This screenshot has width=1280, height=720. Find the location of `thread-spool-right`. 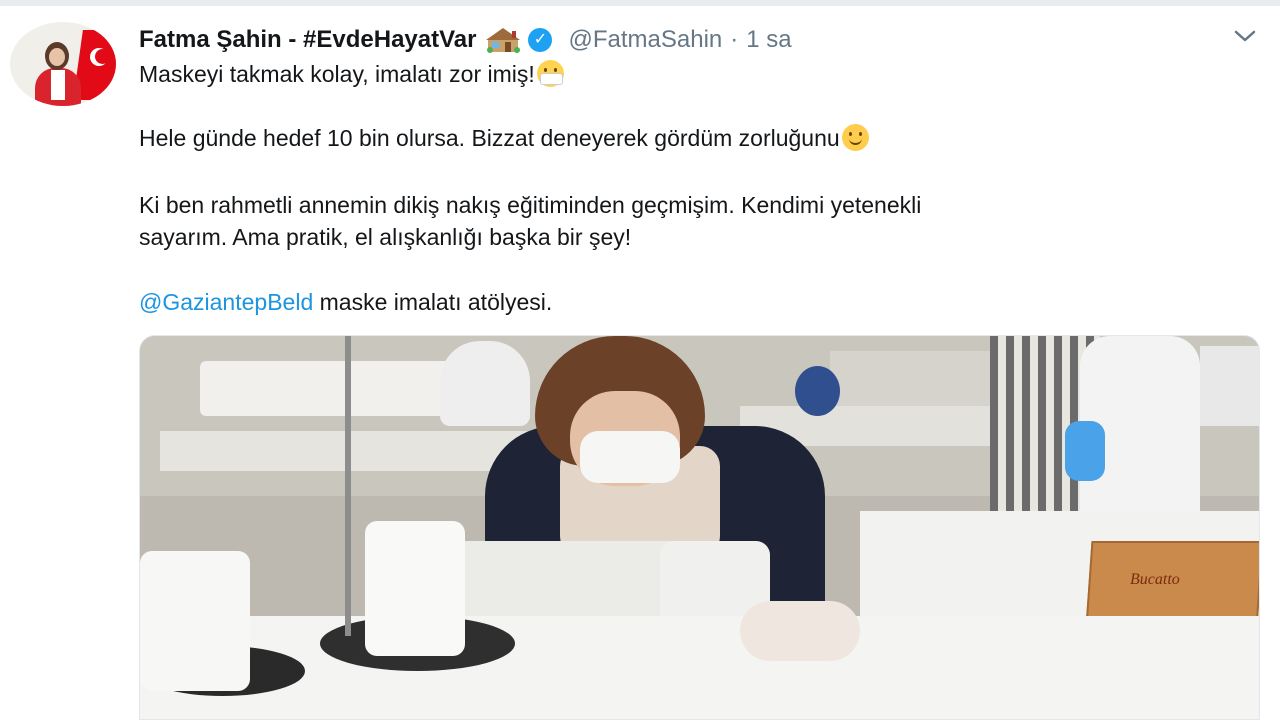

thread-spool-right is located at coordinates (415, 588).